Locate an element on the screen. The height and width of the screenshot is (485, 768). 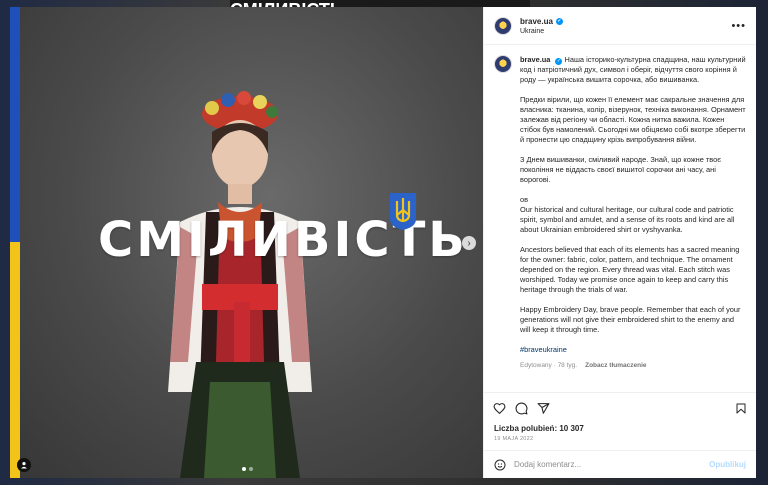
edited-timestamp: Edytowany · 78 tyg. is located at coordinates (549, 365).